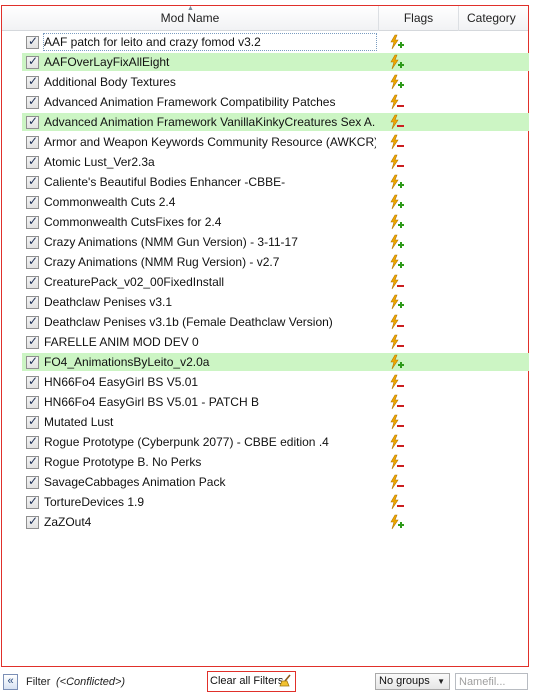  Describe the element at coordinates (200, 222) in the screenshot. I see `mod-name-cell: ✓ Commonwealth CutsFixes for 2.4` at that location.